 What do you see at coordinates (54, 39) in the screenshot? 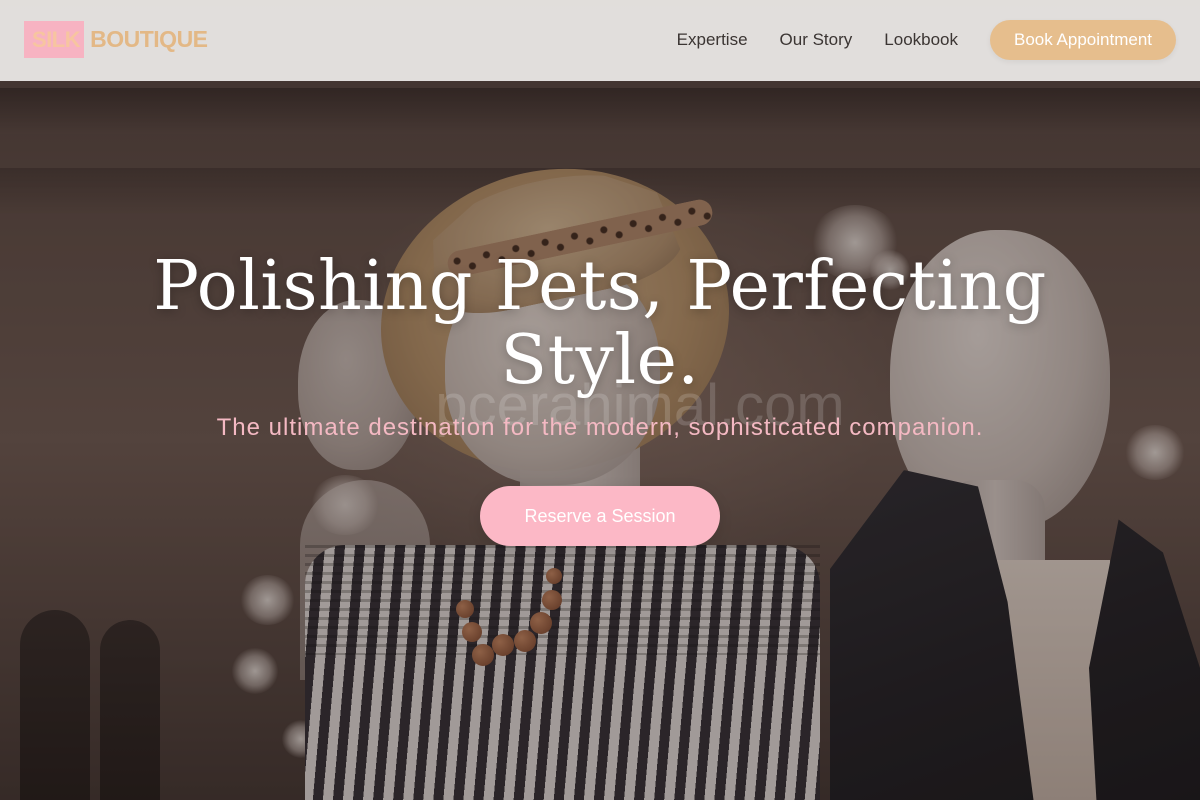
I see `logo-mark: SILK` at bounding box center [54, 39].